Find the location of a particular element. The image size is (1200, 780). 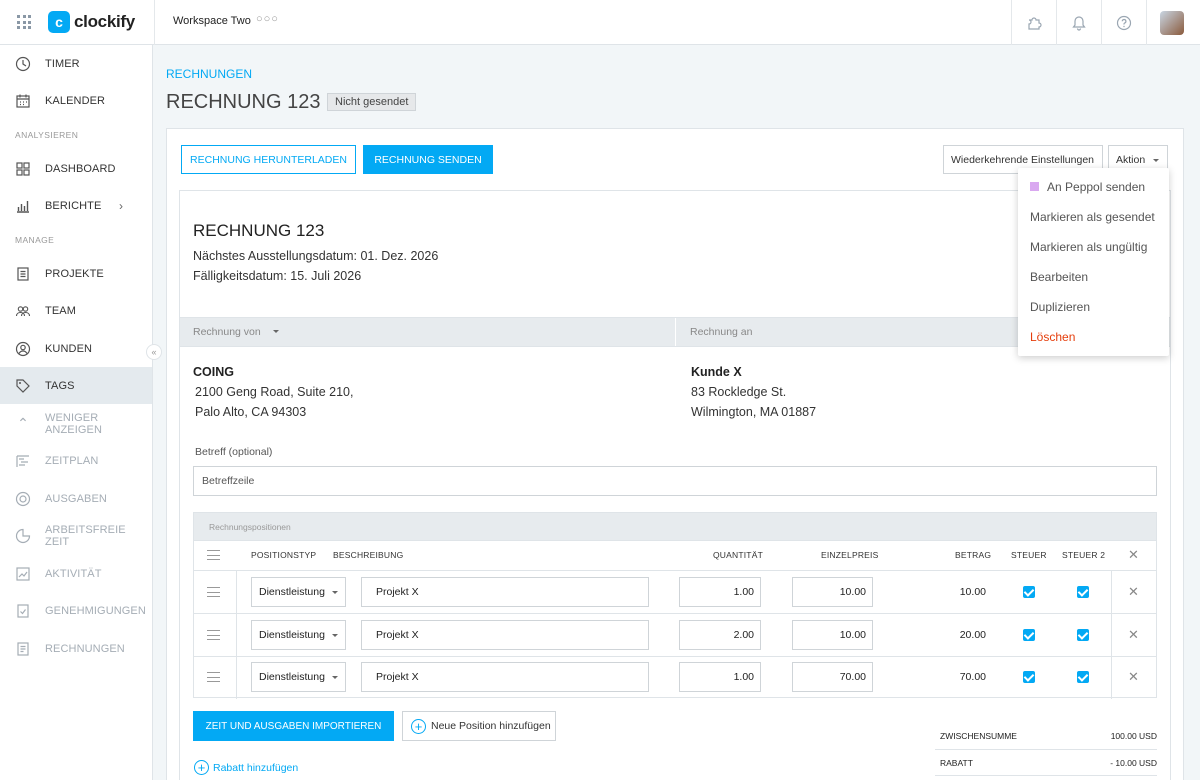

unit-price-input: 70.00 is located at coordinates (832, 677).